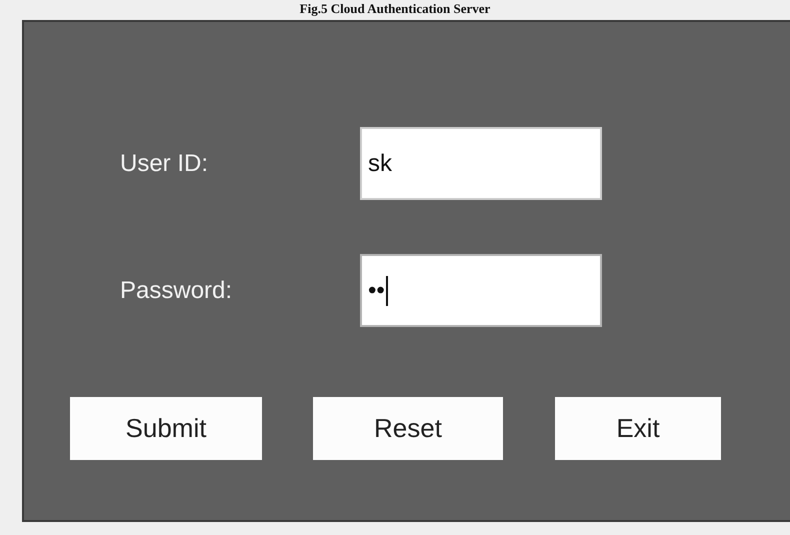 Image resolution: width=790 pixels, height=535 pixels. Describe the element at coordinates (395, 9) in the screenshot. I see `figure-caption: Fig.5 Cloud Authentication Server` at that location.